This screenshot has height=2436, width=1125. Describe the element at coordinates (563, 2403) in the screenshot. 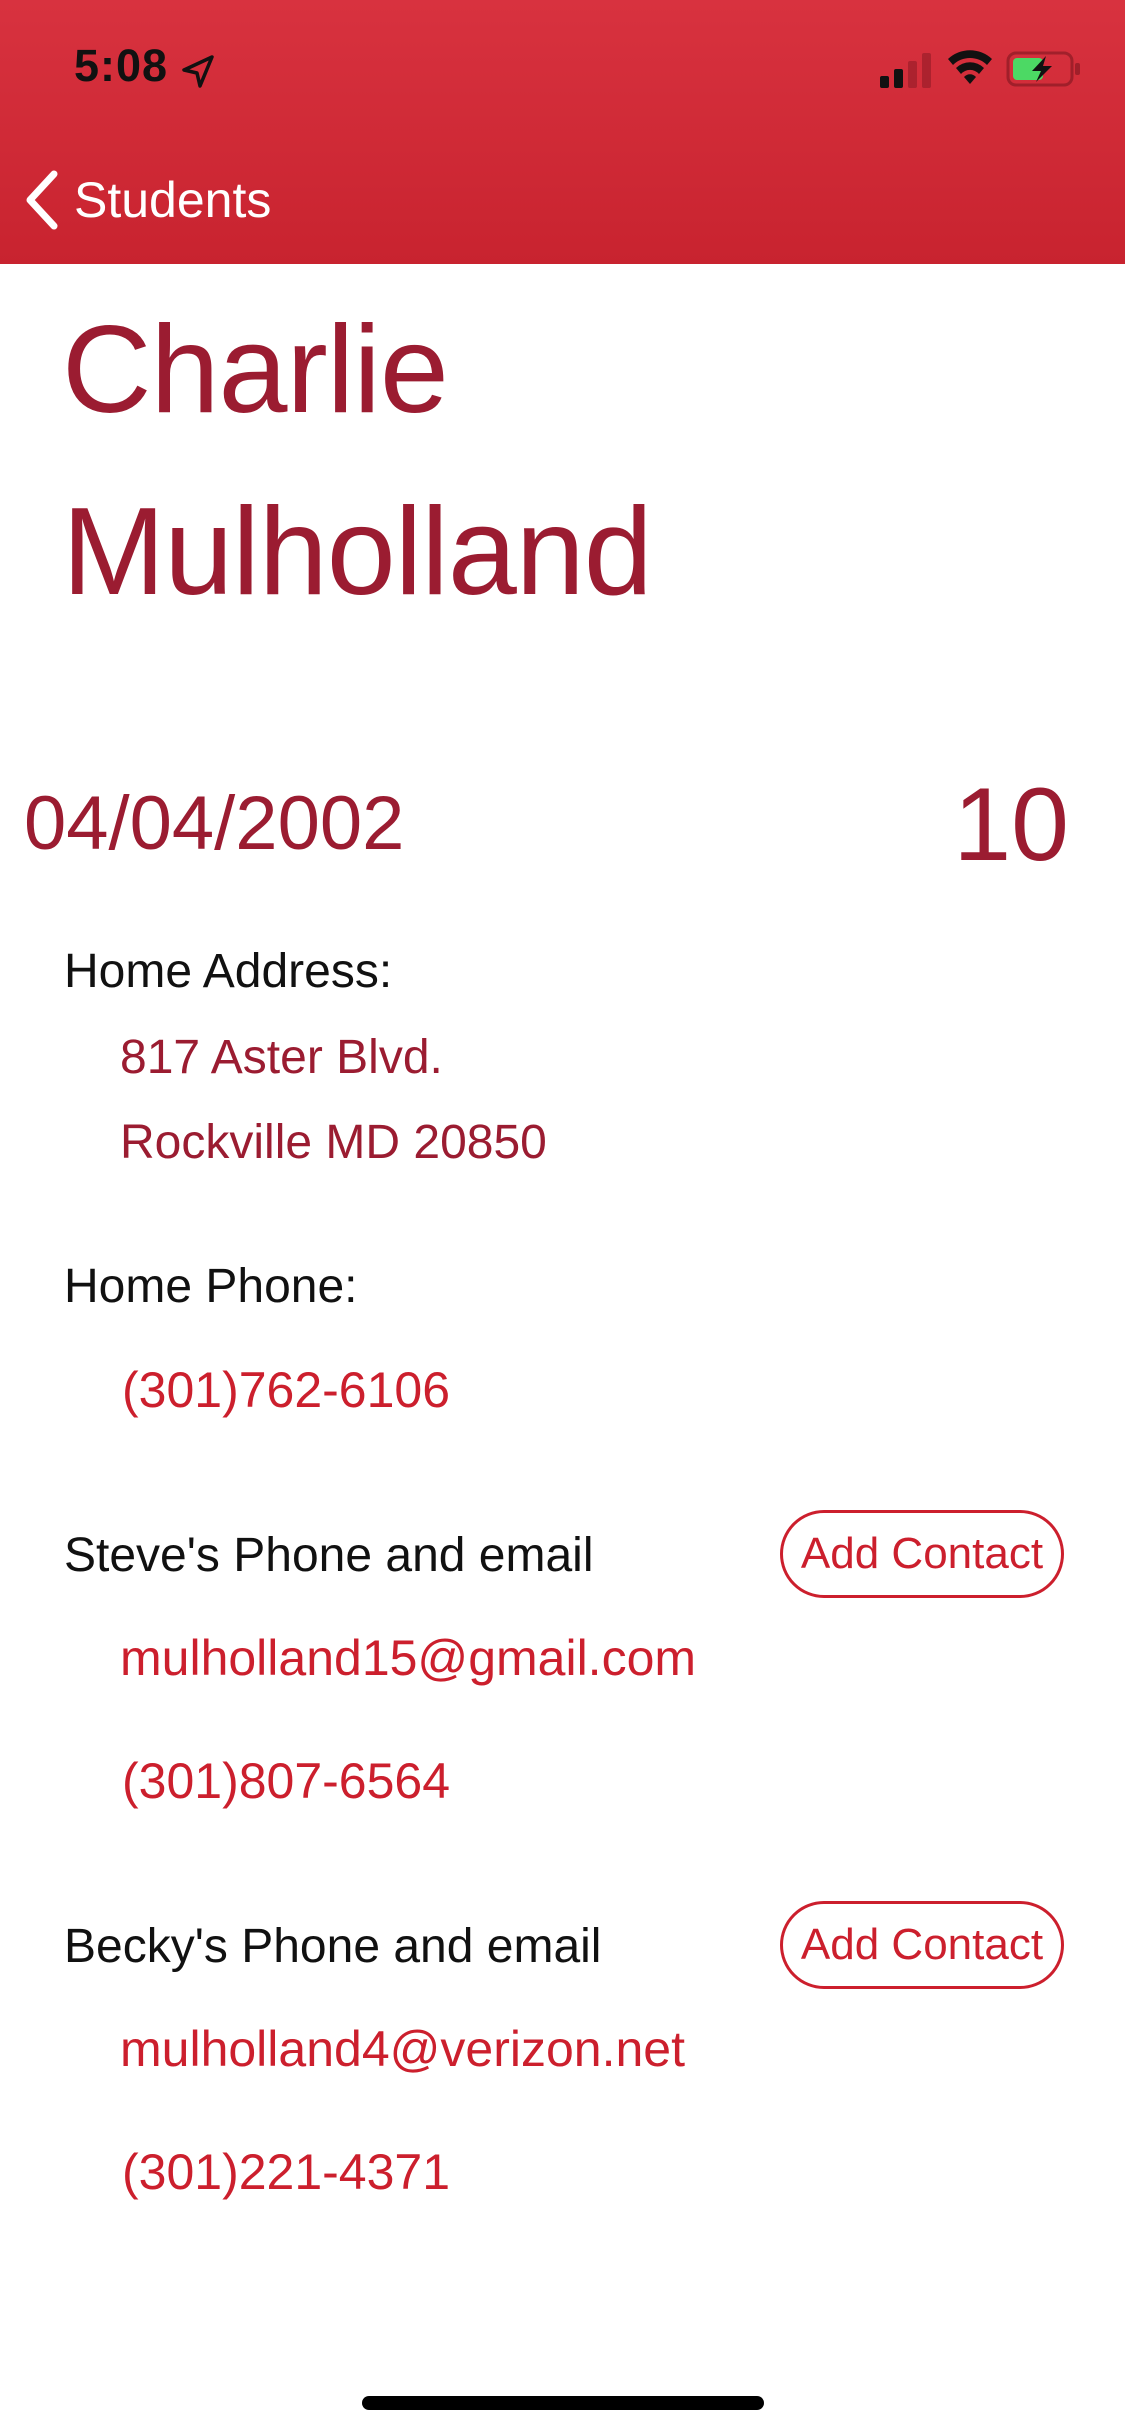

I see `home-indicator` at that location.